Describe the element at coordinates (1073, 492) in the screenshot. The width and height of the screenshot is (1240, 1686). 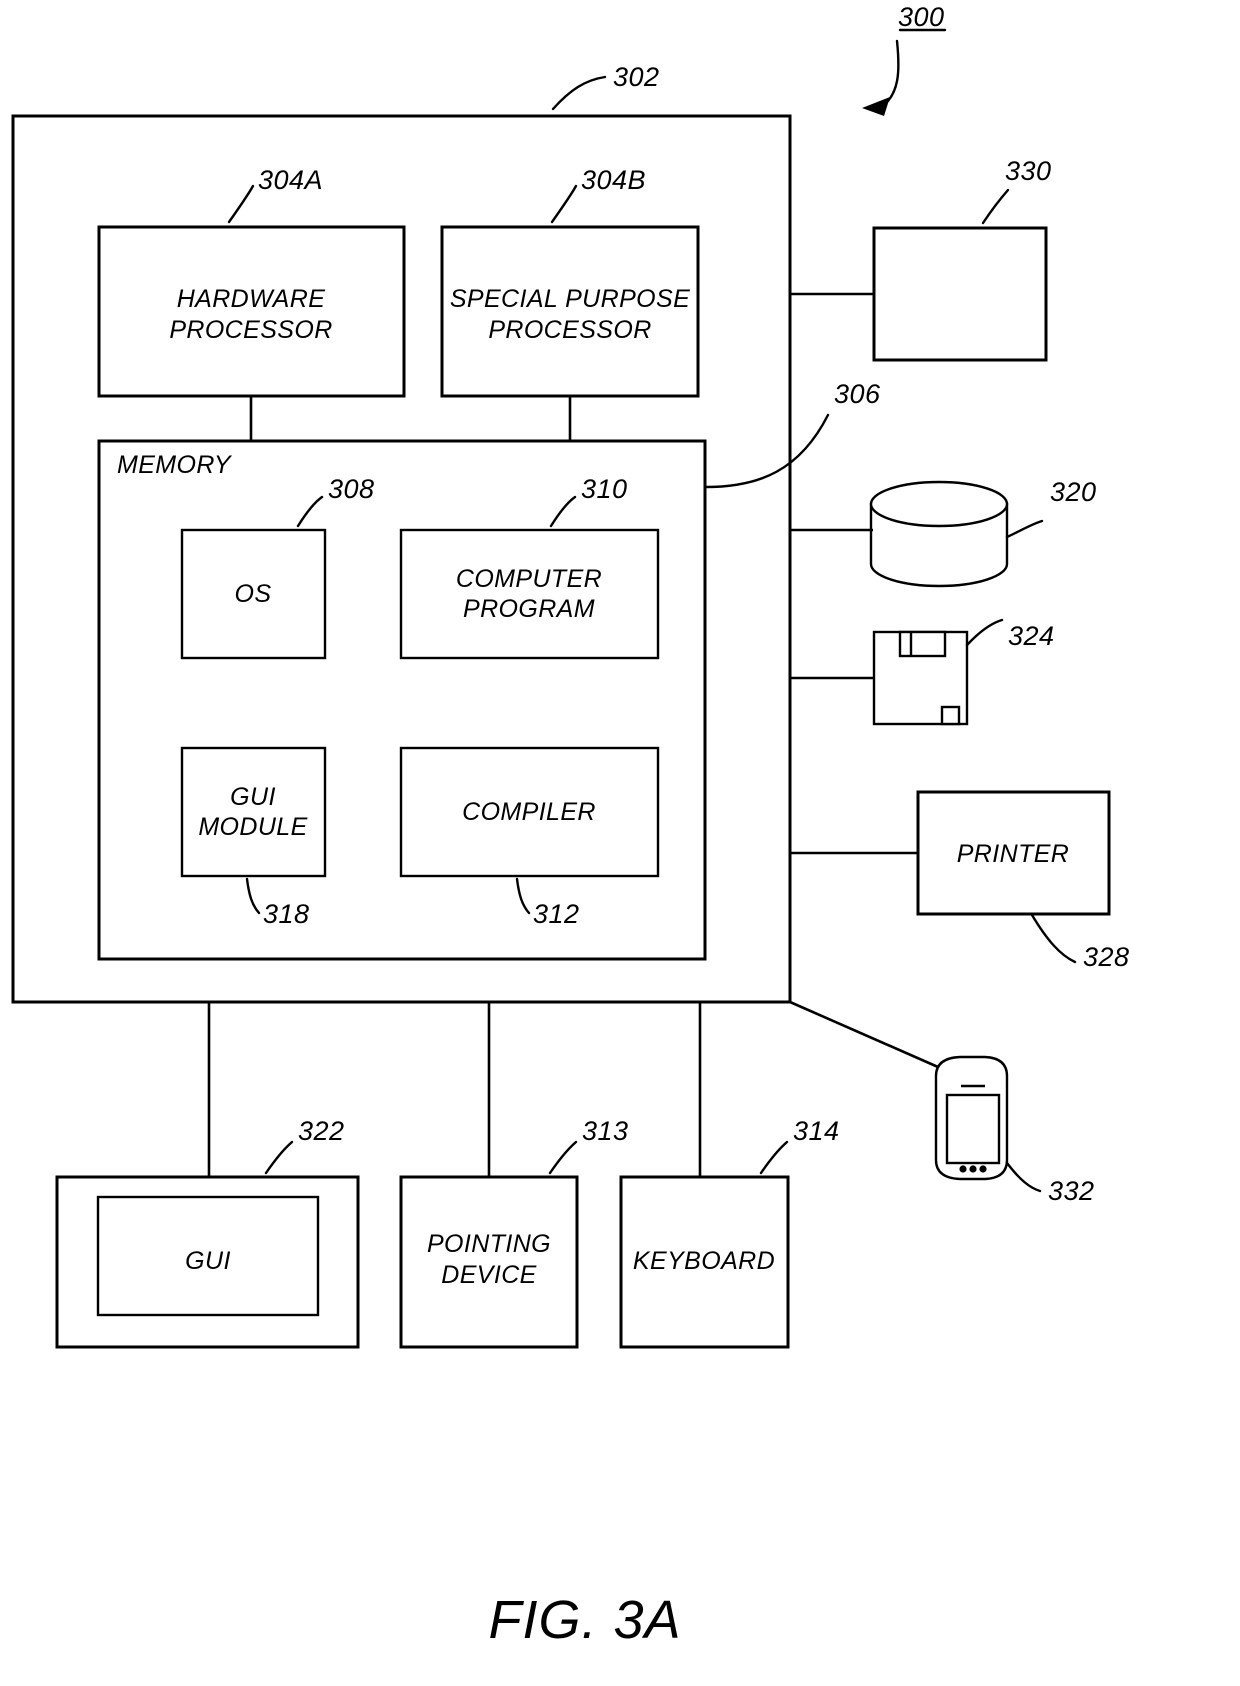
I see `ref-label-320: 320` at that location.